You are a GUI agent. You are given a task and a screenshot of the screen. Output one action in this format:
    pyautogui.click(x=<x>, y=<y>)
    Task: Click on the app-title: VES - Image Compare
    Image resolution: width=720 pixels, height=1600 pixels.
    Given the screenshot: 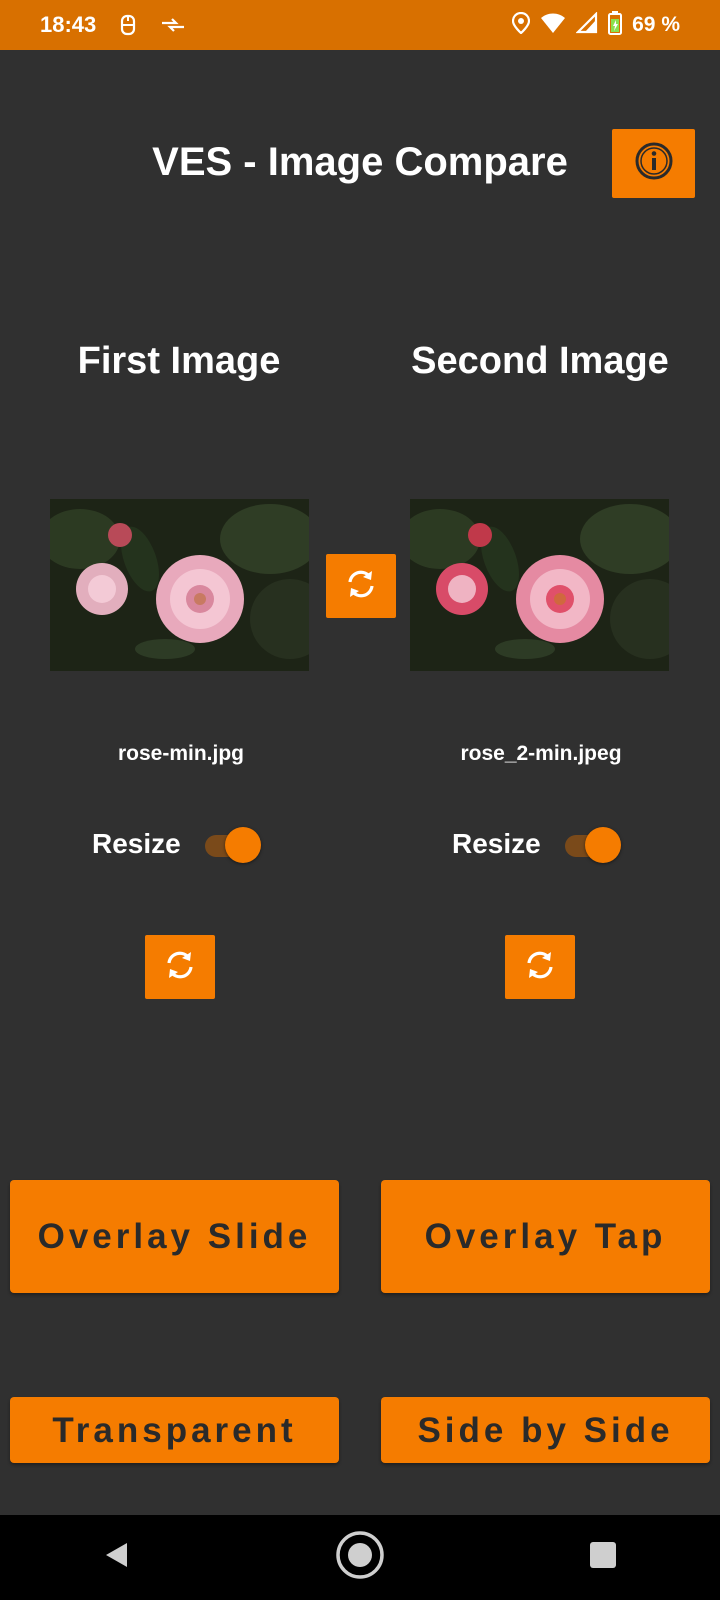 What is the action you would take?
    pyautogui.click(x=360, y=162)
    